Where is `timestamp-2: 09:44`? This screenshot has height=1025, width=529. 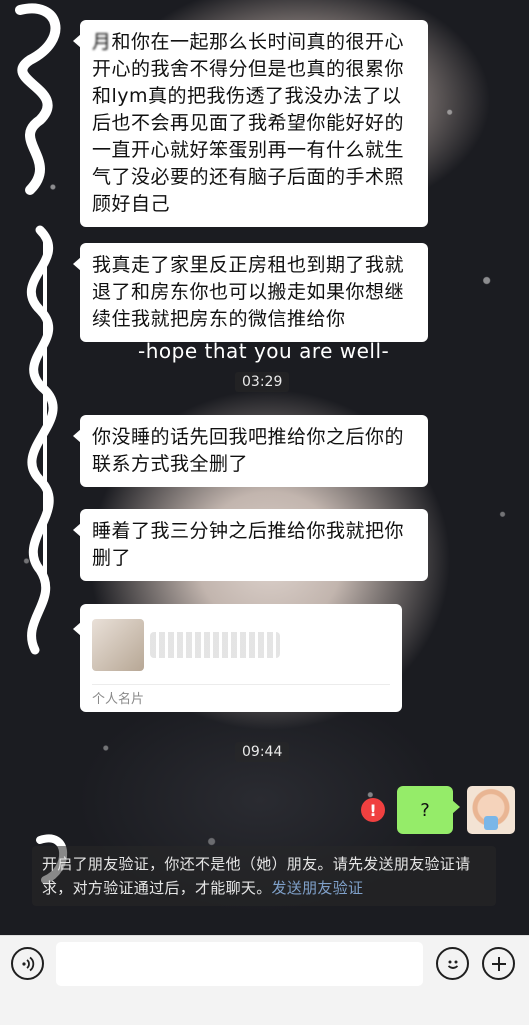 timestamp-2: 09:44 is located at coordinates (262, 752).